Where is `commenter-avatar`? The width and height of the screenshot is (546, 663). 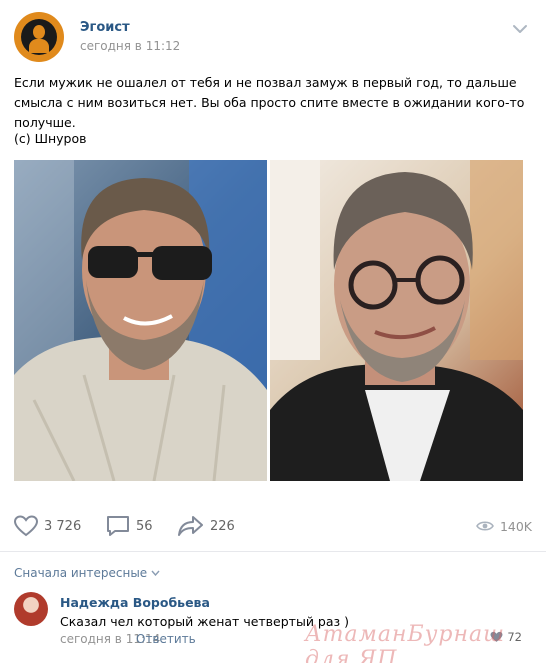 commenter-avatar is located at coordinates (31, 609).